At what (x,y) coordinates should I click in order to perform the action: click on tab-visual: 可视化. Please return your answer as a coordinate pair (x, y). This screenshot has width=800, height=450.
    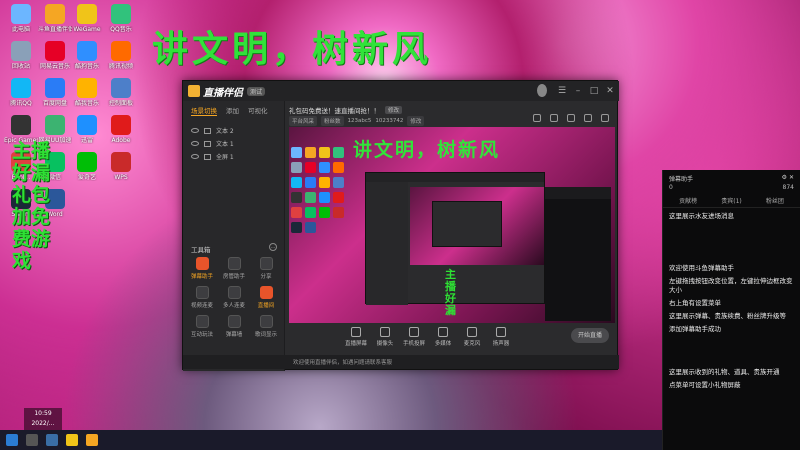
    Looking at the image, I should click on (258, 110).